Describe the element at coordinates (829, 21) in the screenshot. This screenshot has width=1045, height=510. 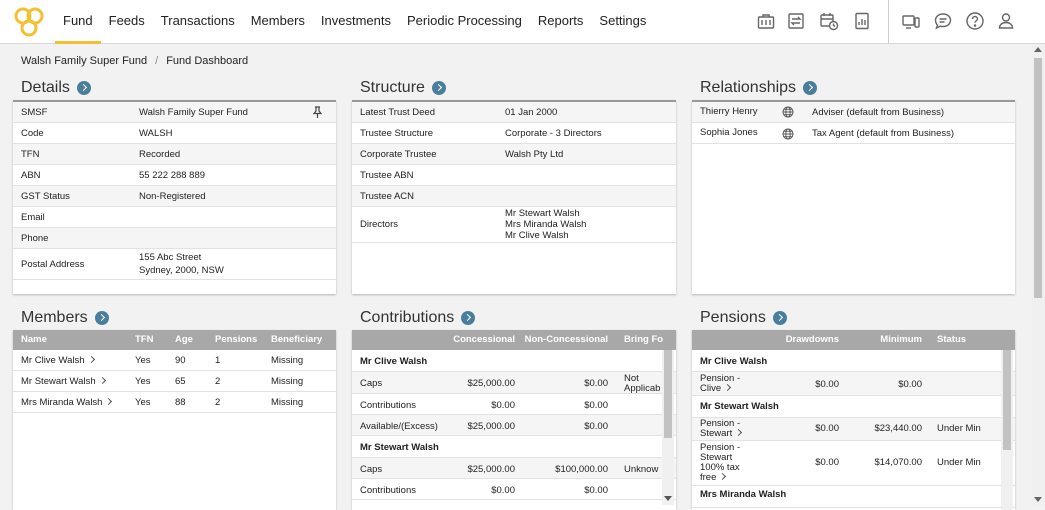
I see `calendar-clock-icon` at that location.